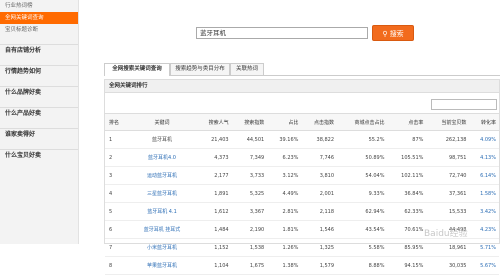 The width and height of the screenshot is (500, 275). Describe the element at coordinates (137, 69) in the screenshot. I see `tab-keyword-query: 全网搜索关键词查询` at that location.